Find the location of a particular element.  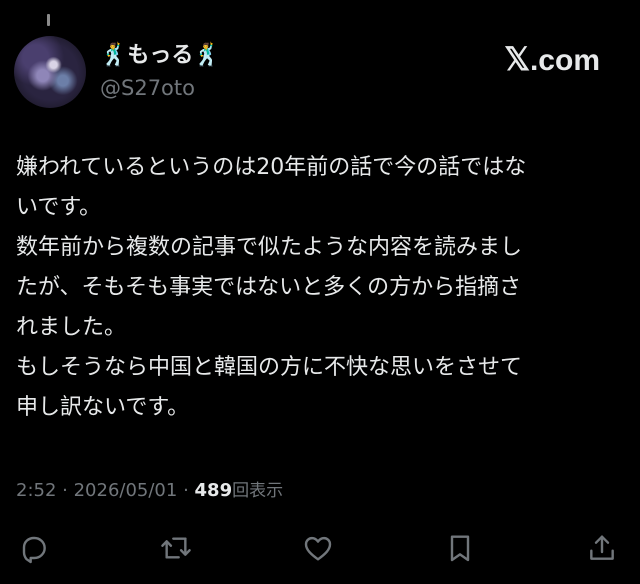

views-count: 489 is located at coordinates (214, 490).